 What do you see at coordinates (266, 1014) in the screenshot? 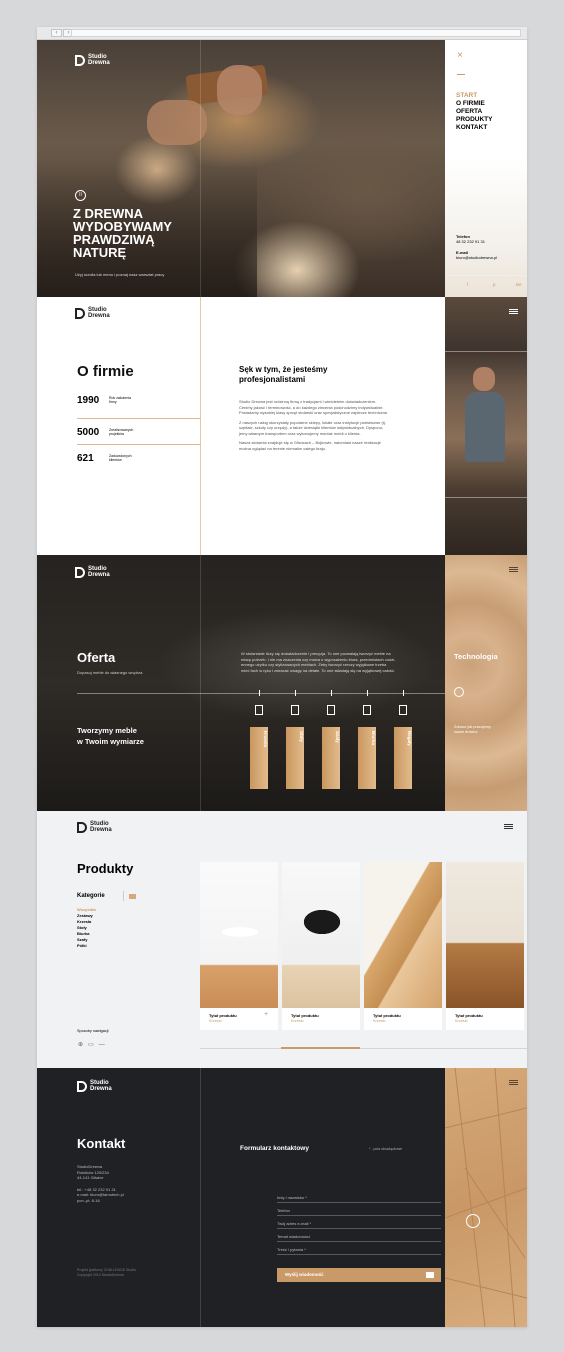
I see `add-icon: +` at bounding box center [266, 1014].